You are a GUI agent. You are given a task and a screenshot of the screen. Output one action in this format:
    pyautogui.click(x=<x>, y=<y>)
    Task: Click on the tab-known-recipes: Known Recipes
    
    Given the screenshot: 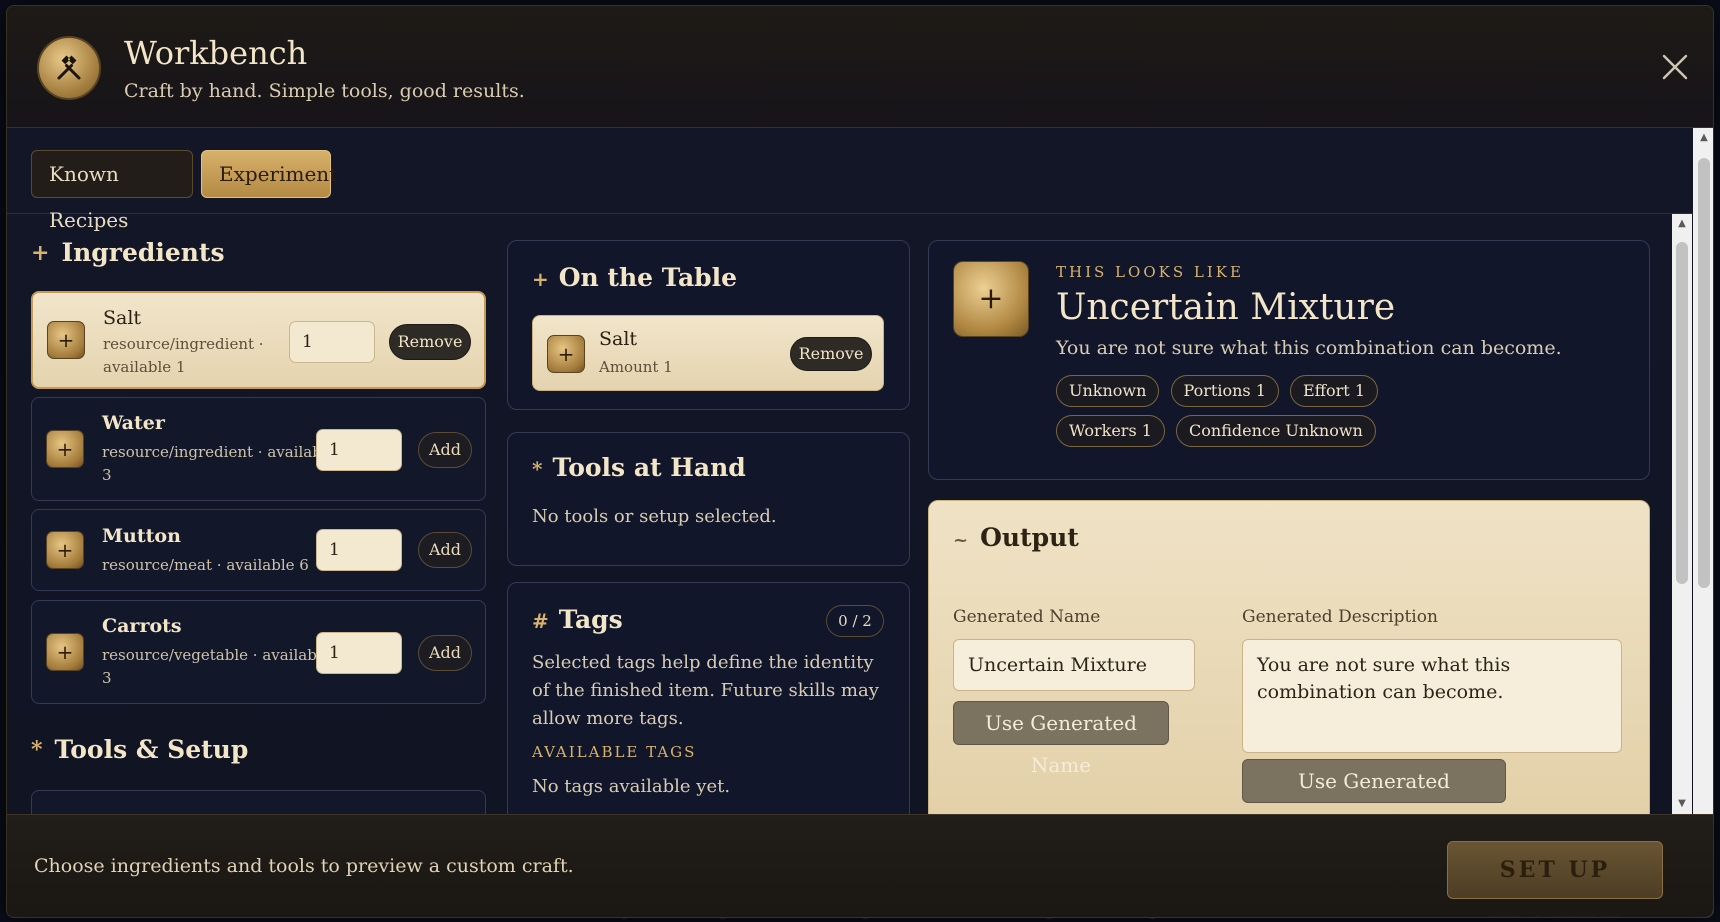 What is the action you would take?
    pyautogui.click(x=112, y=191)
    